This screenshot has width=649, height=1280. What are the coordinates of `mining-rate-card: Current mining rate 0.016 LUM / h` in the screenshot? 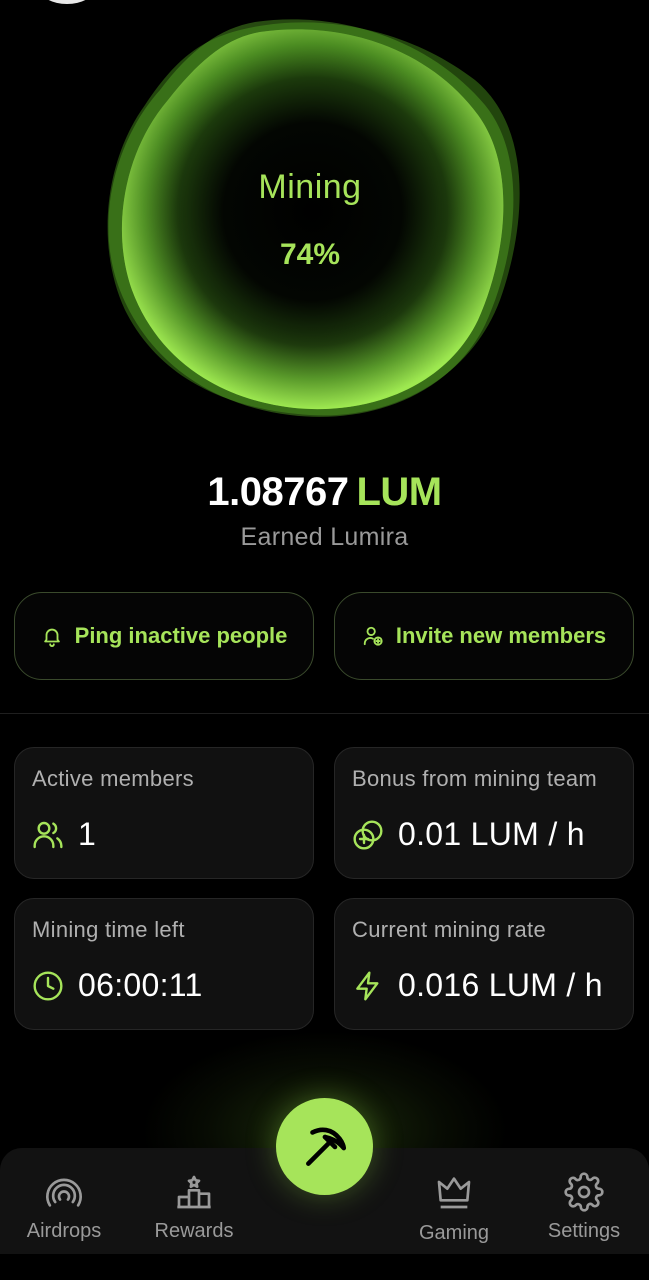 It's located at (484, 964).